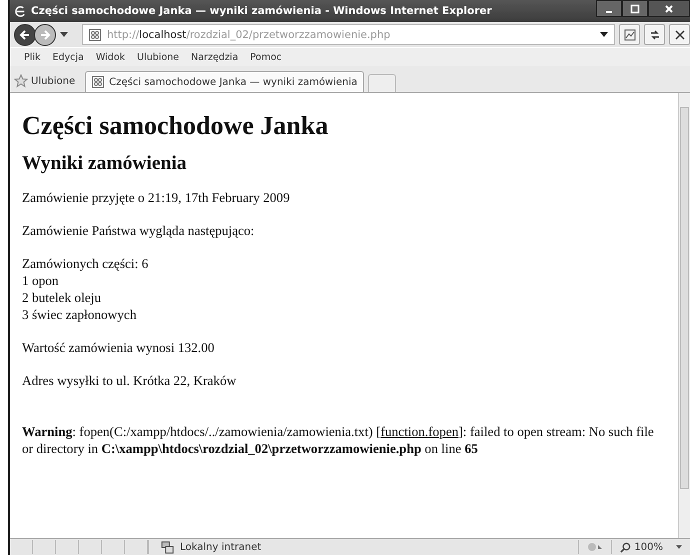  I want to click on browser-tab: Części samochodowe Janka — wyniki zamówienia, so click(224, 81).